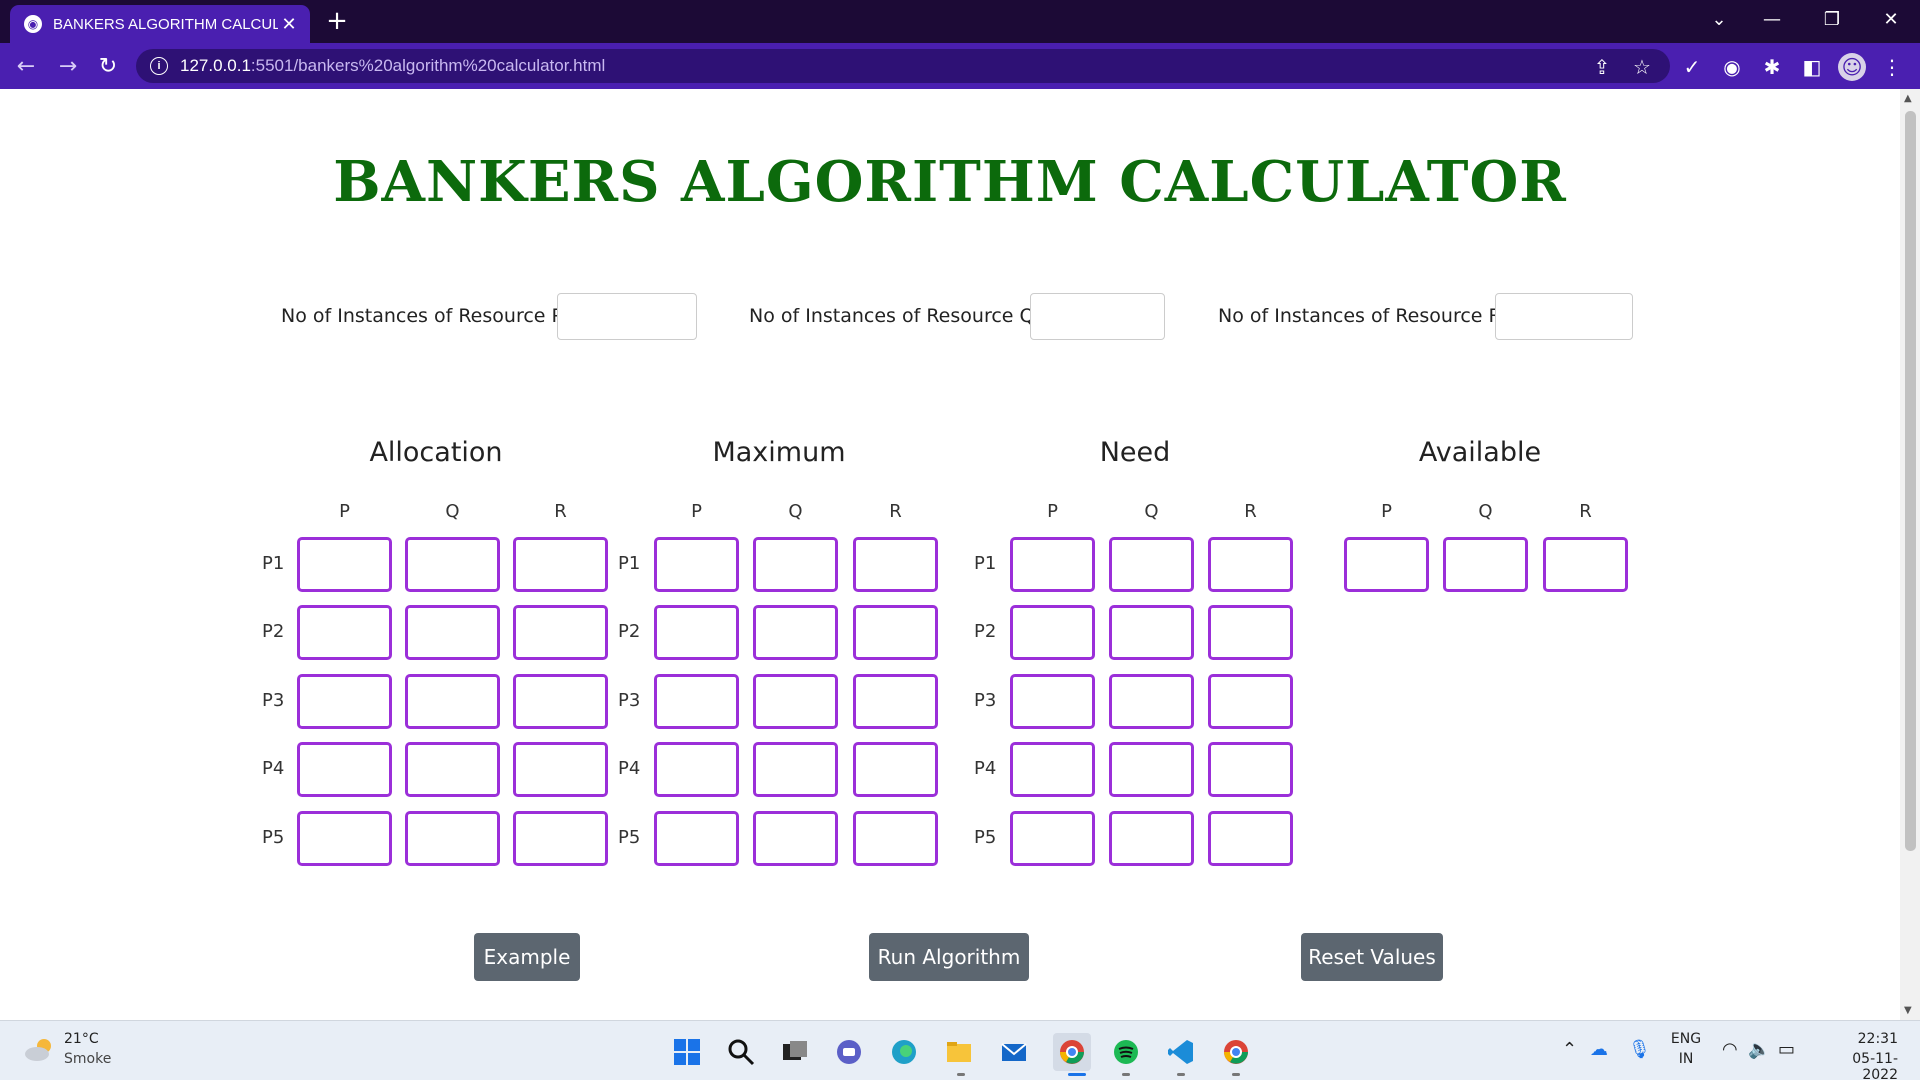 The height and width of the screenshot is (1080, 1920). I want to click on allocation-input-p2-p, so click(344, 632).